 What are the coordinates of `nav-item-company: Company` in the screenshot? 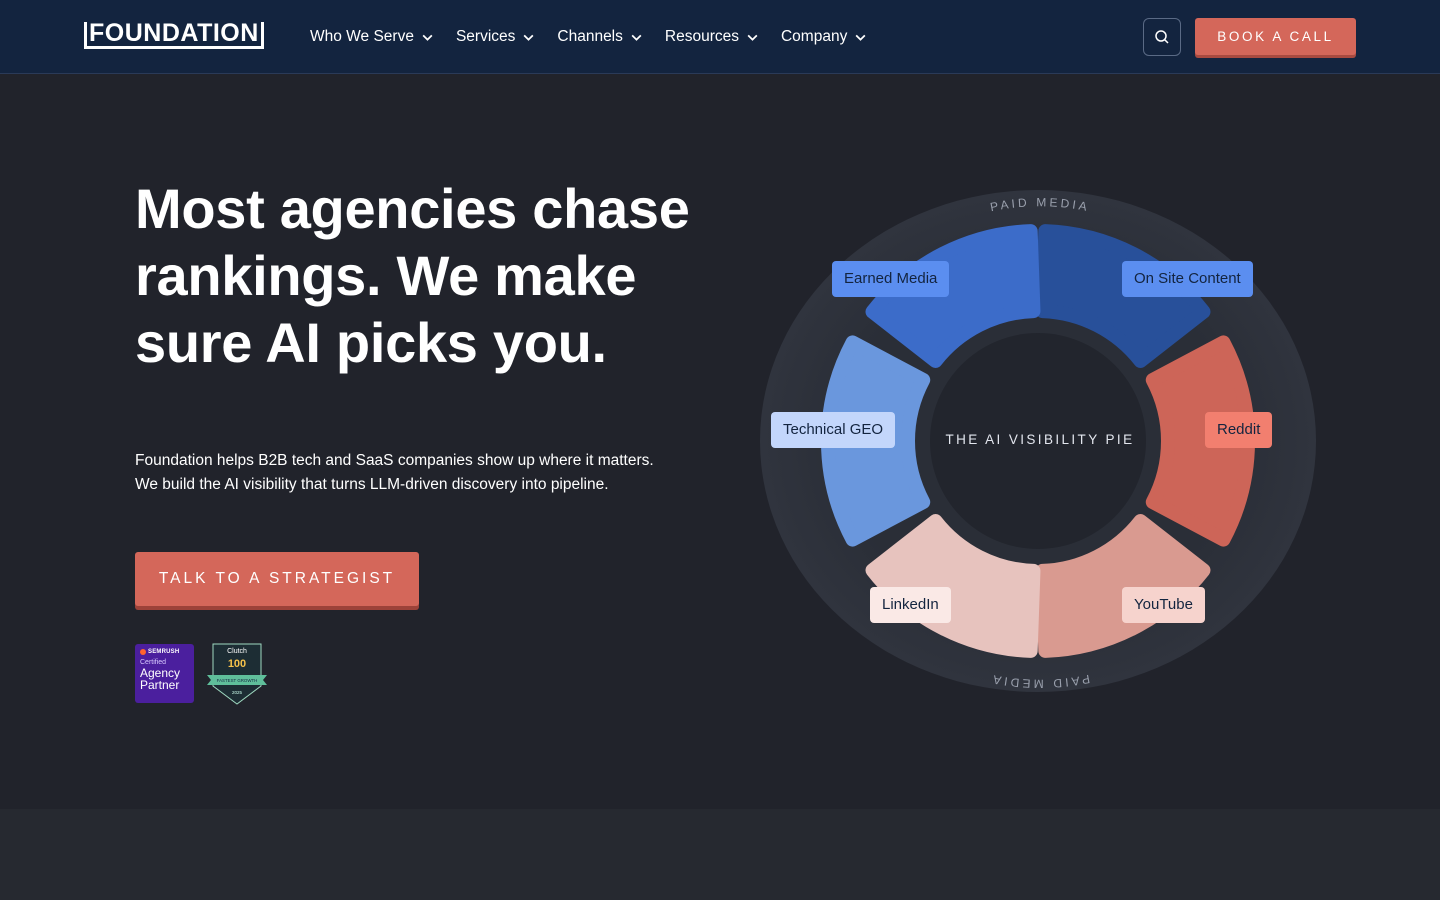 It's located at (824, 37).